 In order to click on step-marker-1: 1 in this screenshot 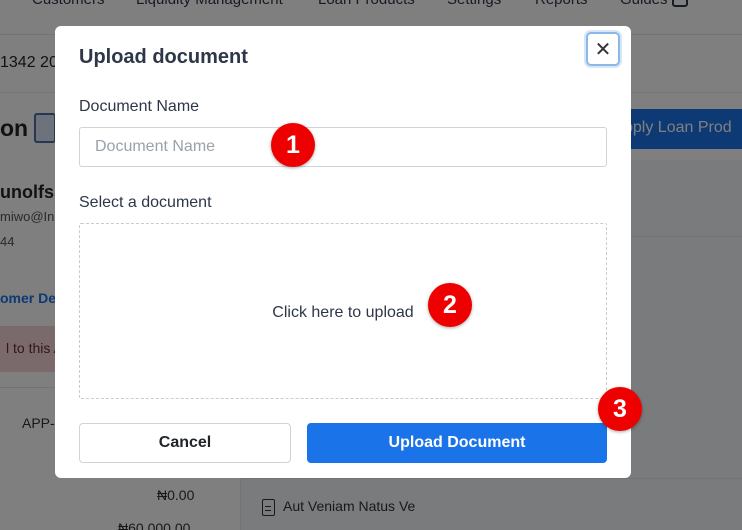, I will do `click(293, 145)`.